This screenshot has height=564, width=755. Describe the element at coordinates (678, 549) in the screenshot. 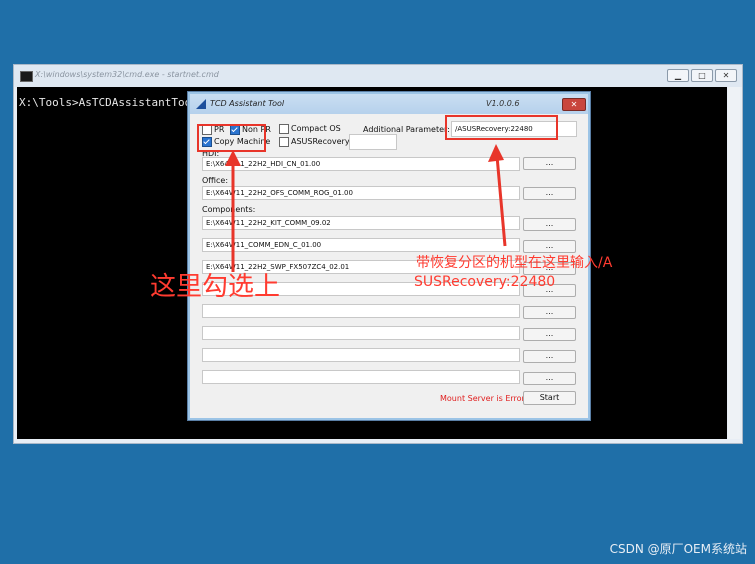

I see `csdn-watermark: CSDN @原厂OEM系统站` at that location.